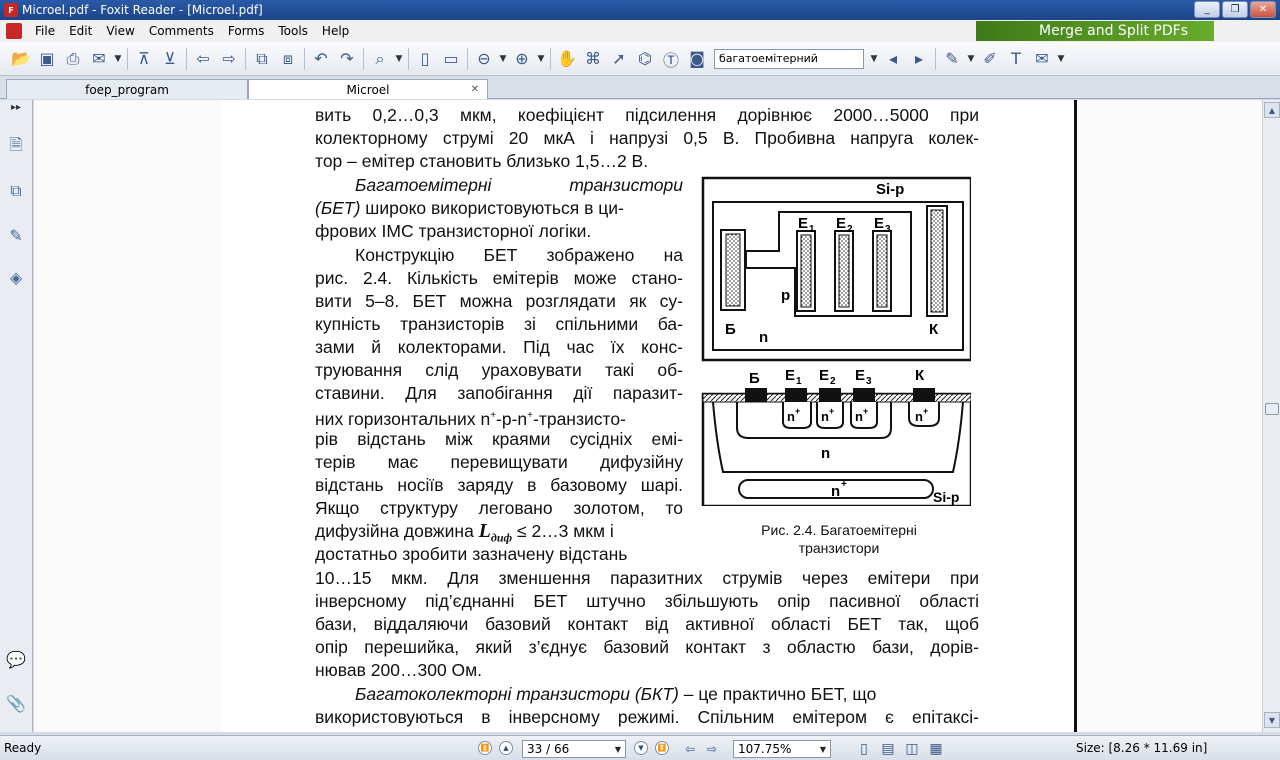  Describe the element at coordinates (936, 748) in the screenshot. I see `continuous-facing-view-icon: ▦` at that location.